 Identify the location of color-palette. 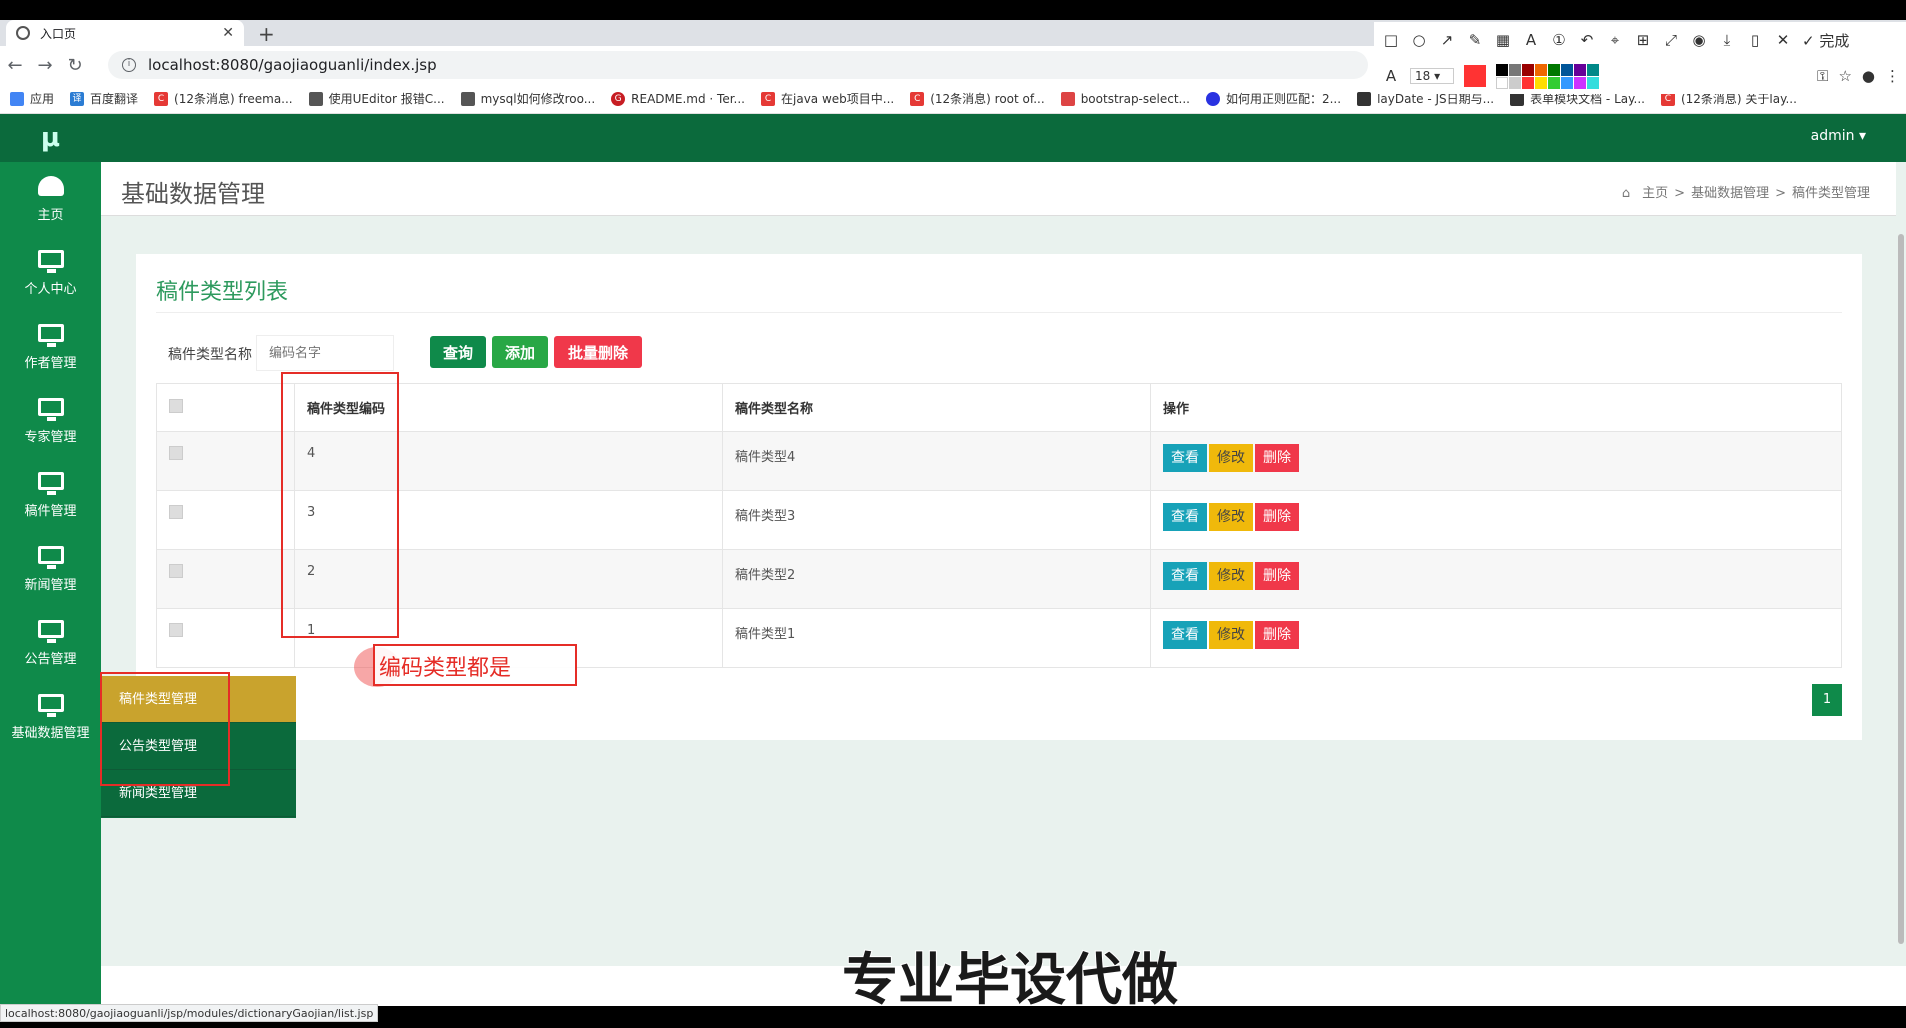
(1547, 76).